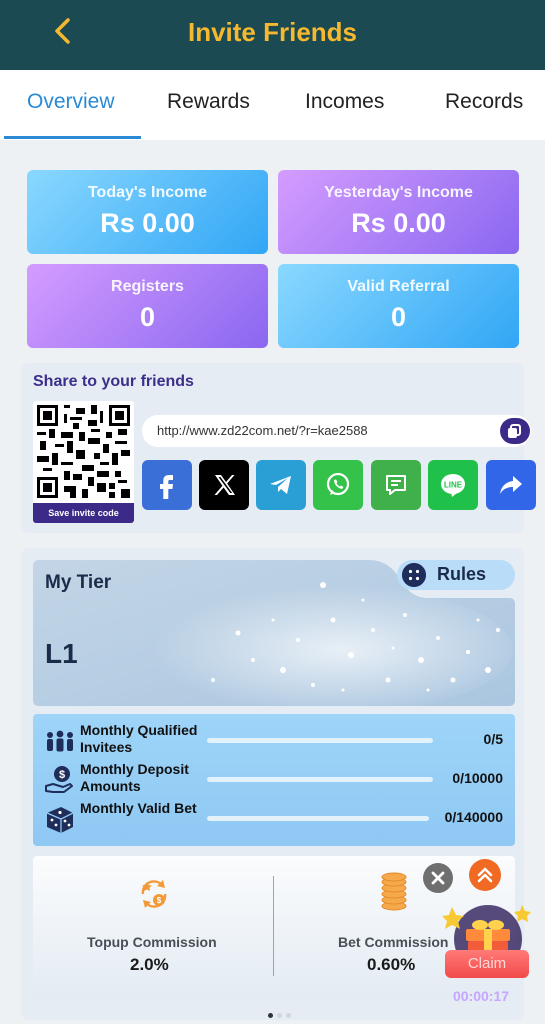  What do you see at coordinates (147, 223) in the screenshot?
I see `today-income-value: Rs 0.00` at bounding box center [147, 223].